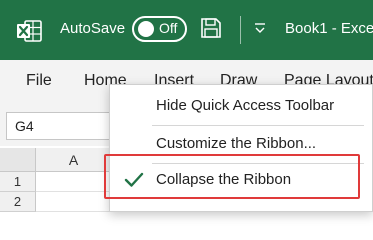 The image size is (373, 240). I want to click on autosave-state: Off, so click(168, 28).